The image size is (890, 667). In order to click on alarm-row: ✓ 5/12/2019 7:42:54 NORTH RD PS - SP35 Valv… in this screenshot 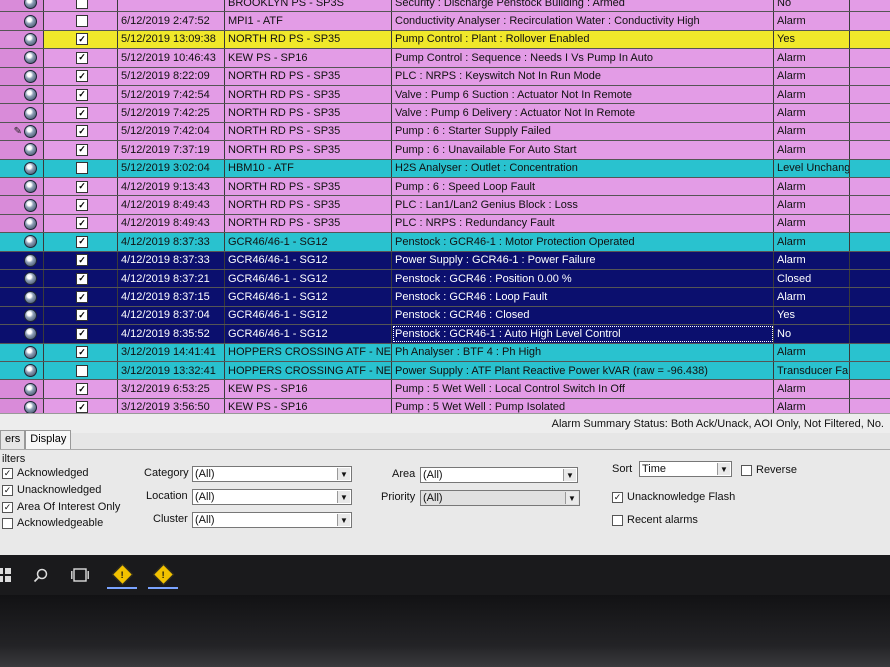, I will do `click(445, 95)`.